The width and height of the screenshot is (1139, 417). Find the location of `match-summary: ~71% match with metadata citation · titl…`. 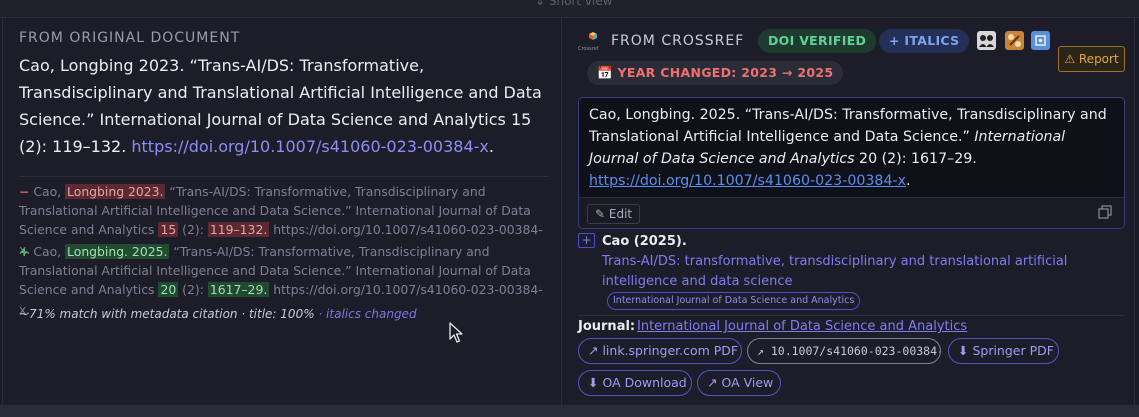

match-summary: ~71% match with metadata citation · titl… is located at coordinates (218, 314).